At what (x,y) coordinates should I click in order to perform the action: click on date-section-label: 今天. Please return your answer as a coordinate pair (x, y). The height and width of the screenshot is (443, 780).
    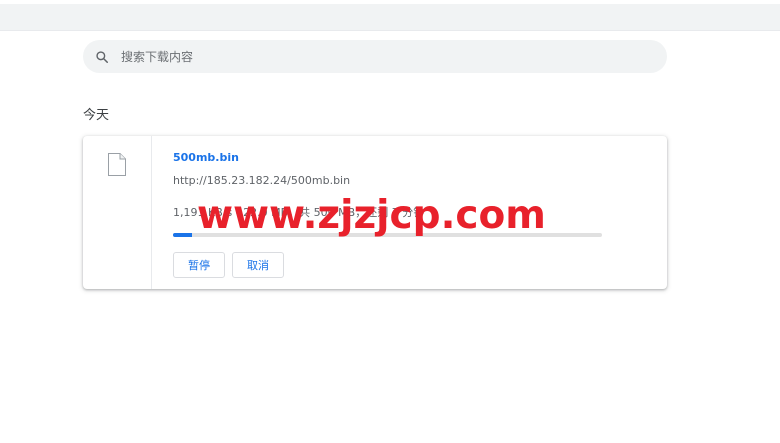
    Looking at the image, I should click on (96, 115).